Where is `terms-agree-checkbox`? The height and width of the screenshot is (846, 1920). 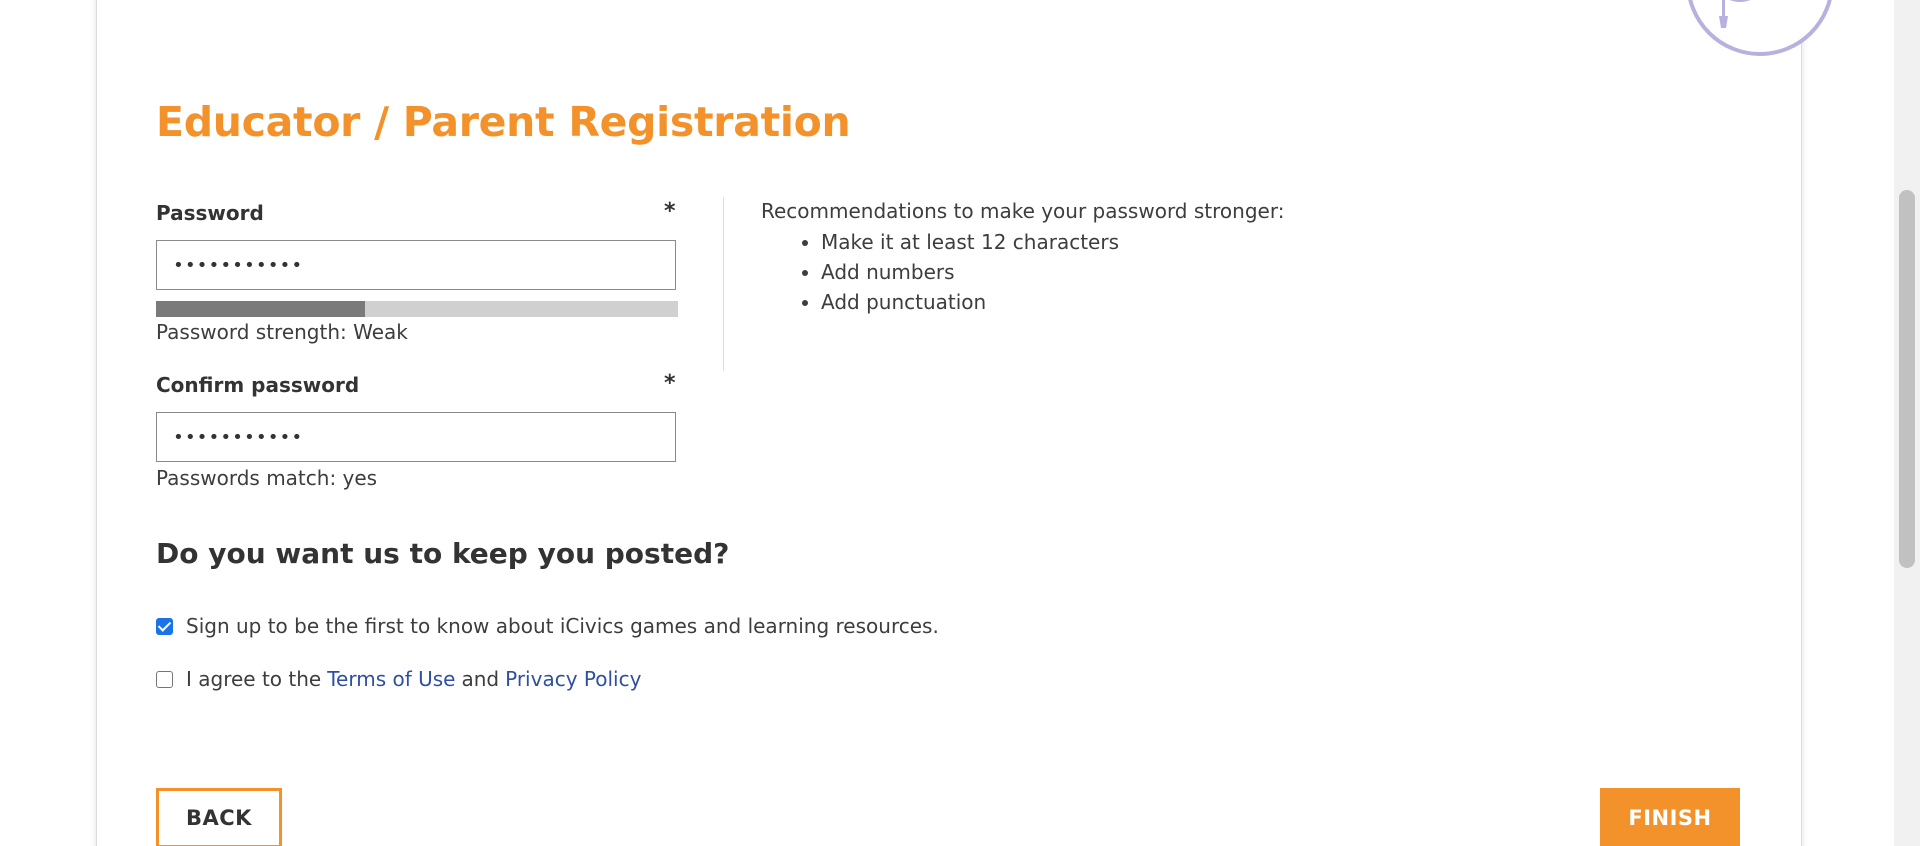 terms-agree-checkbox is located at coordinates (164, 679).